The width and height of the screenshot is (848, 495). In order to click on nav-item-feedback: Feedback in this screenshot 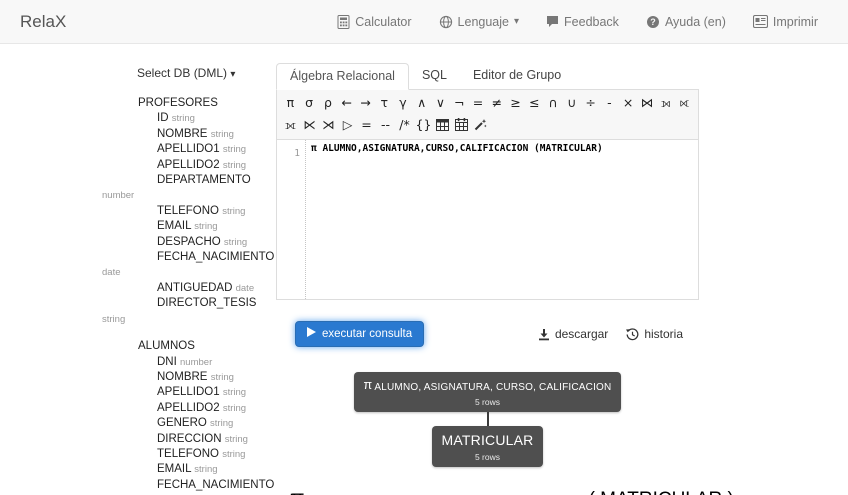, I will do `click(582, 22)`.